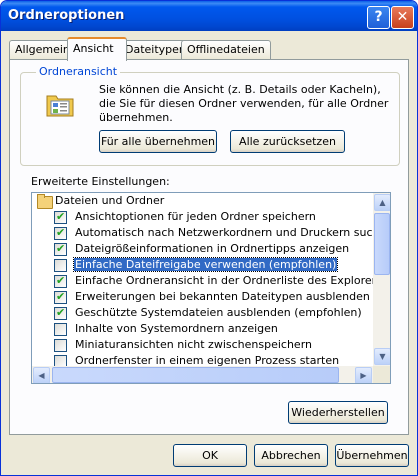  Describe the element at coordinates (226, 49) in the screenshot. I see `tab-offlinedateien: Offlinedateien` at that location.